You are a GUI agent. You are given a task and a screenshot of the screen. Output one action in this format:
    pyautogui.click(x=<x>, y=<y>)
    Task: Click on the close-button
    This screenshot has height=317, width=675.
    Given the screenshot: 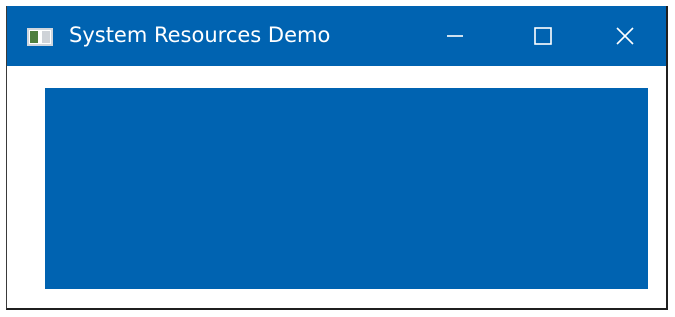 What is the action you would take?
    pyautogui.click(x=625, y=36)
    